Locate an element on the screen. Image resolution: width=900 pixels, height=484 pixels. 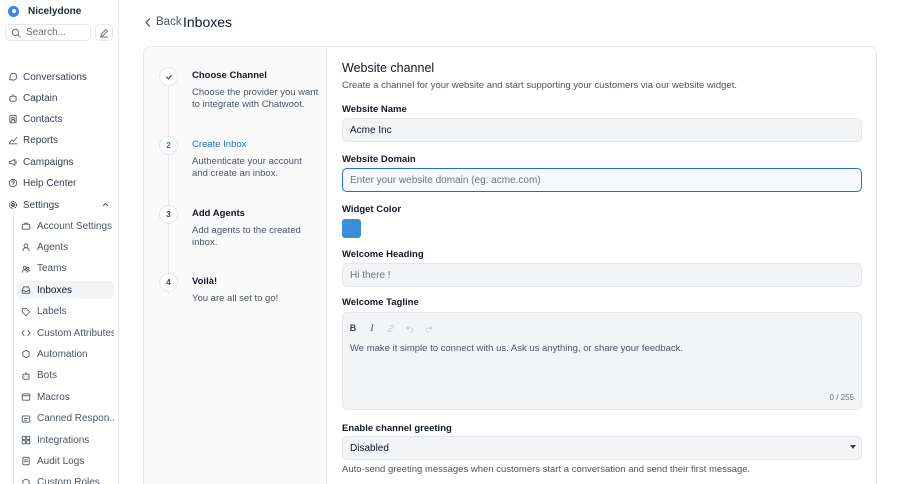
sidebar-item-label: Campaigns is located at coordinates (48, 162).